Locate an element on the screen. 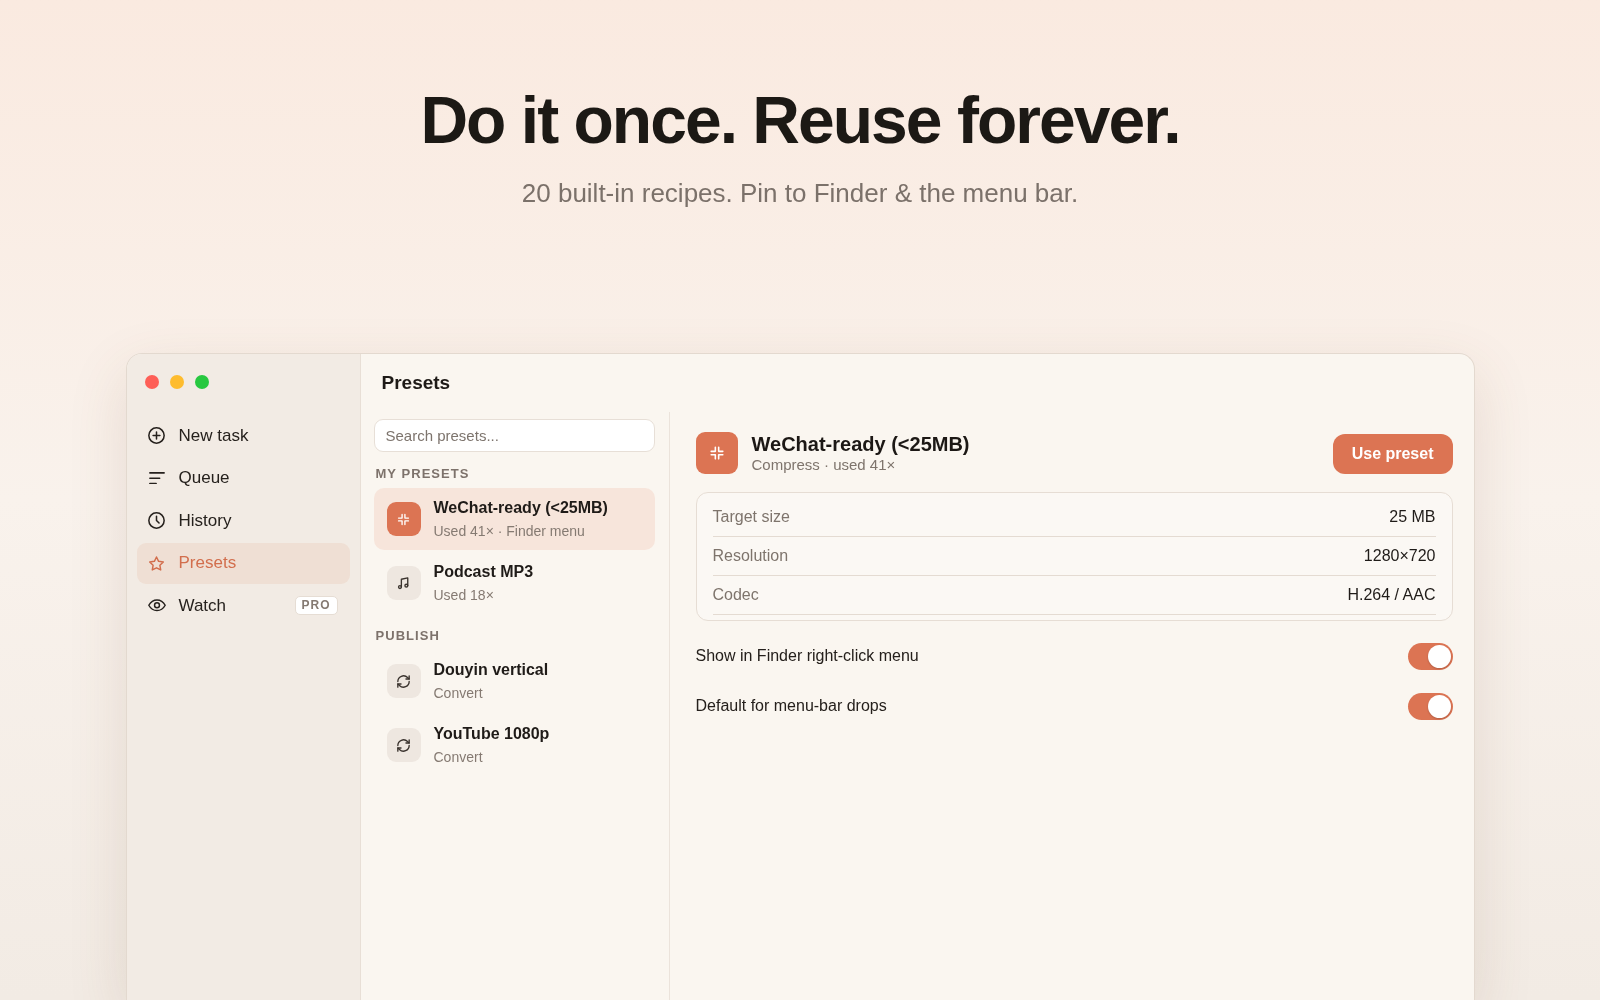  close-window-button is located at coordinates (151, 382).